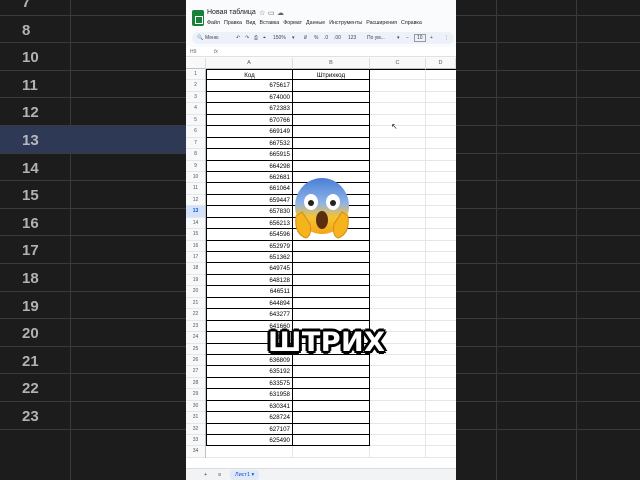 The image size is (640, 480). Describe the element at coordinates (271, 13) in the screenshot. I see `move-folder-icon: ▭` at that location.